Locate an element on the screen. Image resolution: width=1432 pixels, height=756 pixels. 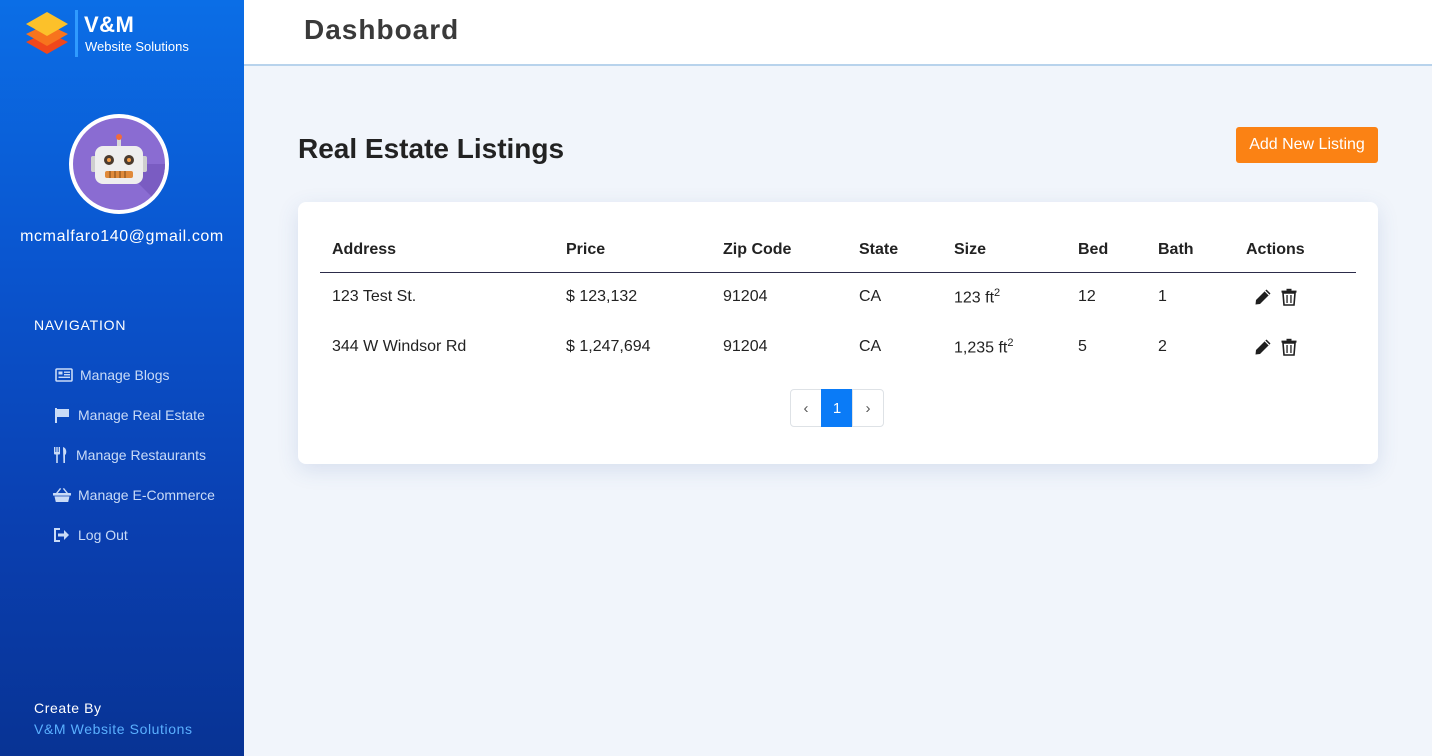
size-value: 123 ft is located at coordinates (974, 298).